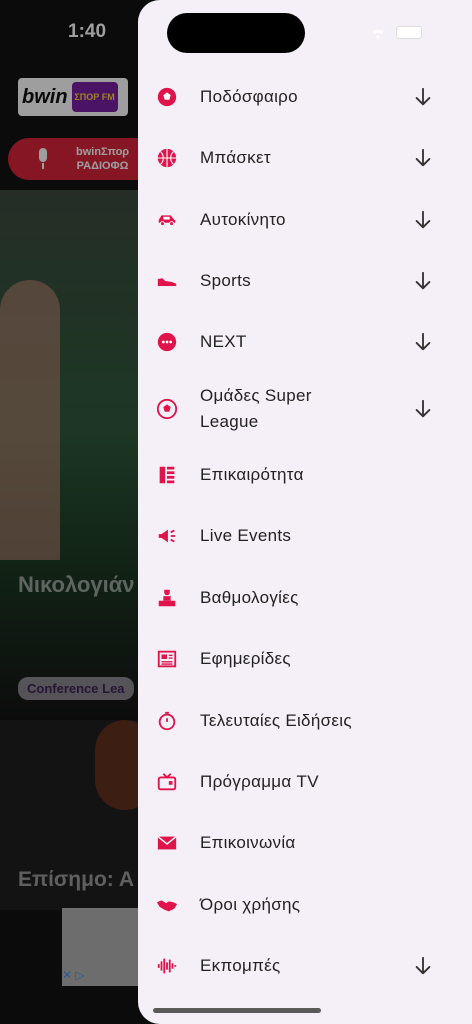 The image size is (472, 1024). I want to click on drawer-item-label: Ποδόσφαιρο, so click(249, 96).